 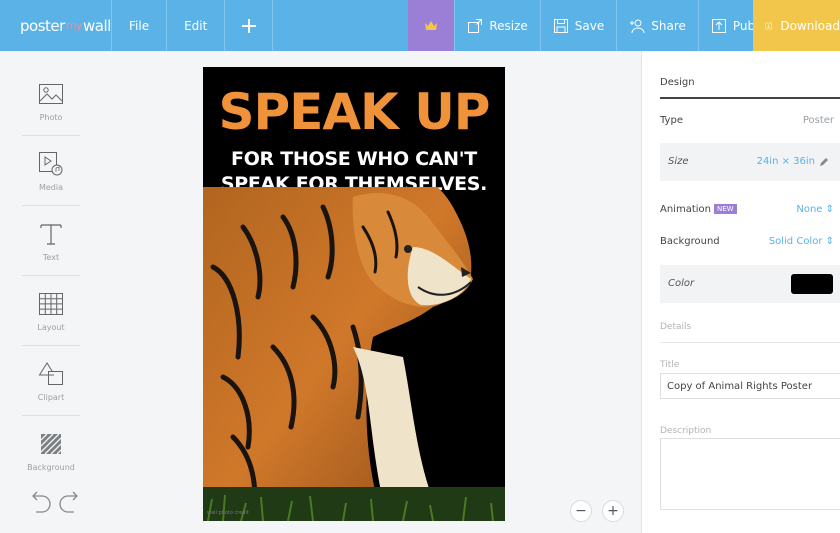 I want to click on details-label: Details, so click(x=676, y=327).